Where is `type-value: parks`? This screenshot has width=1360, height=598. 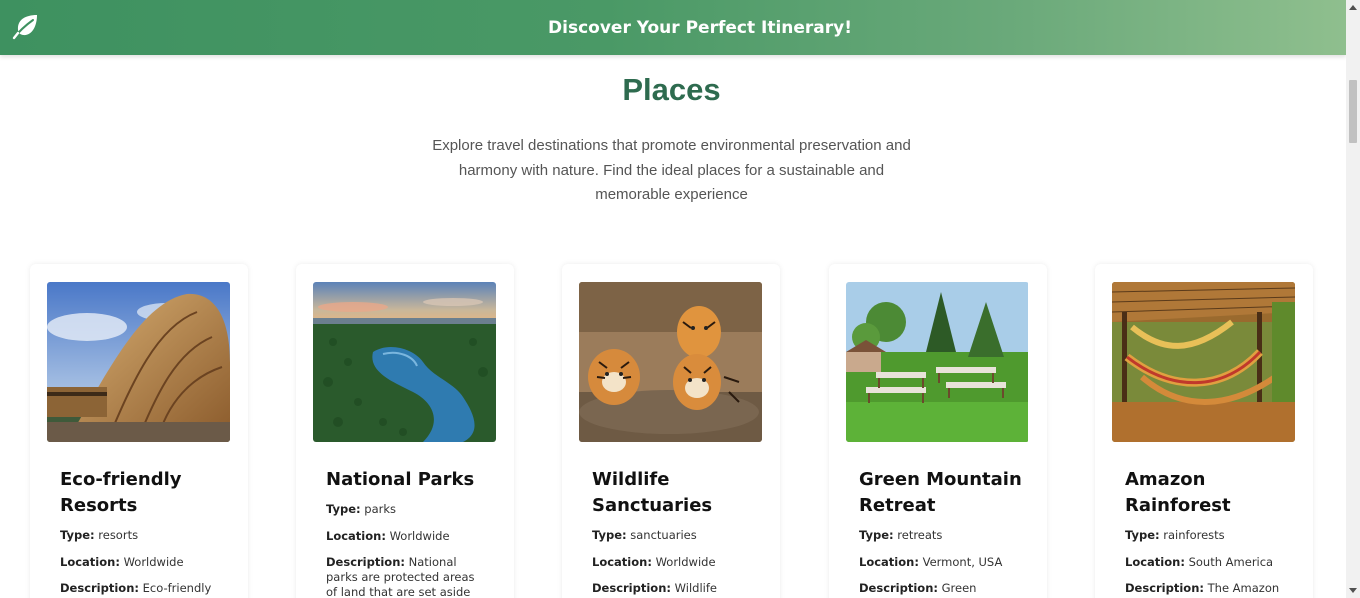 type-value: parks is located at coordinates (380, 509).